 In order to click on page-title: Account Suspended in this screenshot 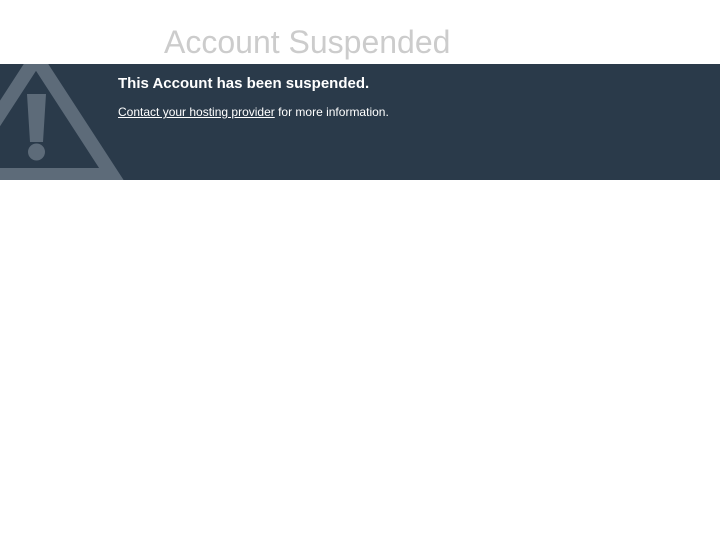, I will do `click(307, 42)`.